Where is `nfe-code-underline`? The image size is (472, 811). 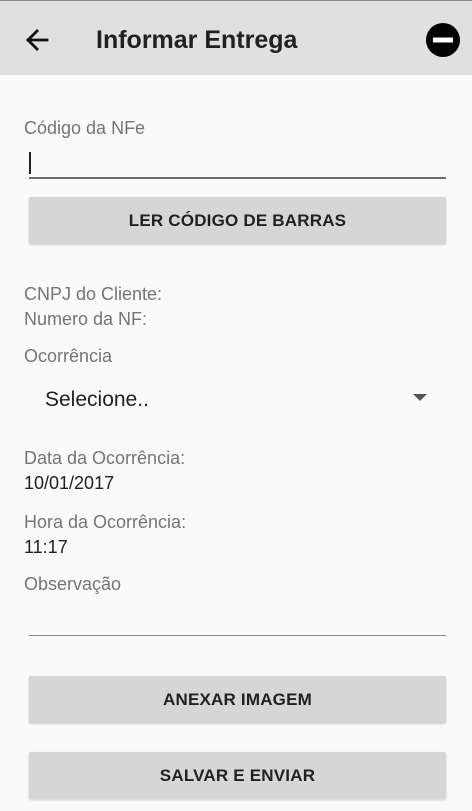 nfe-code-underline is located at coordinates (237, 178).